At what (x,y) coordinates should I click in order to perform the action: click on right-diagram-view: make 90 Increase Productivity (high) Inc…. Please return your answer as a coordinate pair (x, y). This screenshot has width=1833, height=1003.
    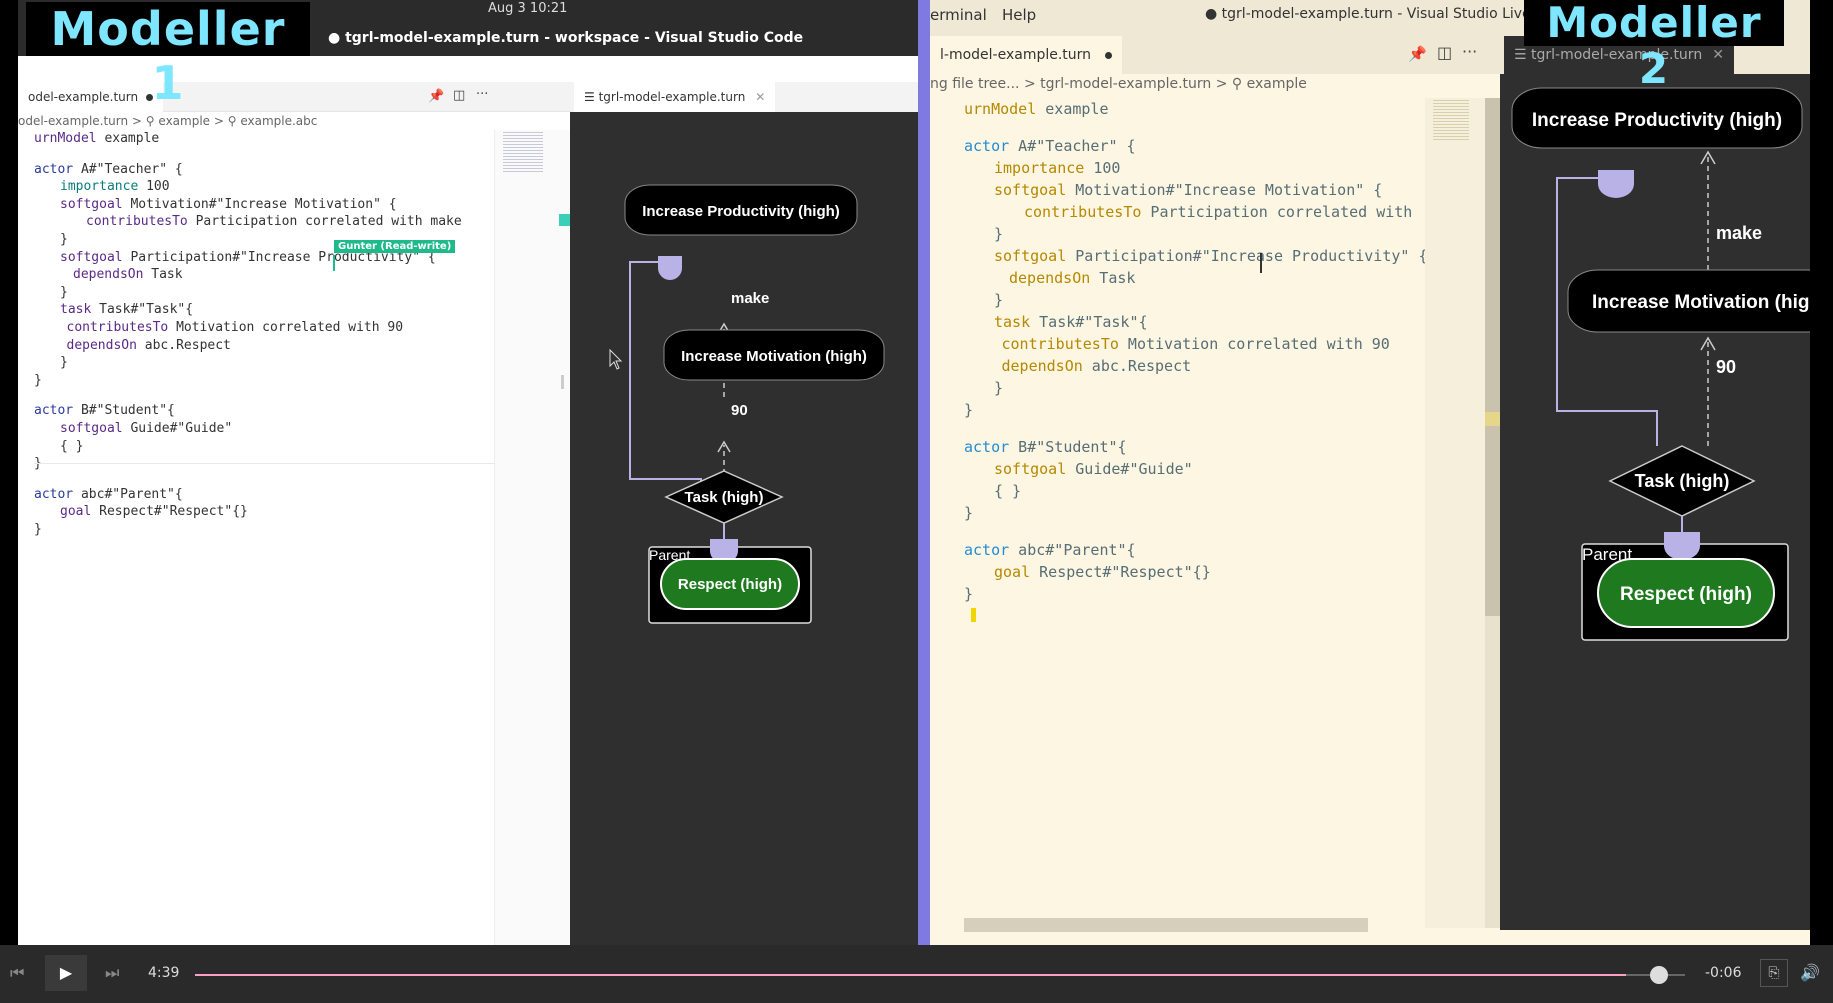
    Looking at the image, I should click on (1655, 502).